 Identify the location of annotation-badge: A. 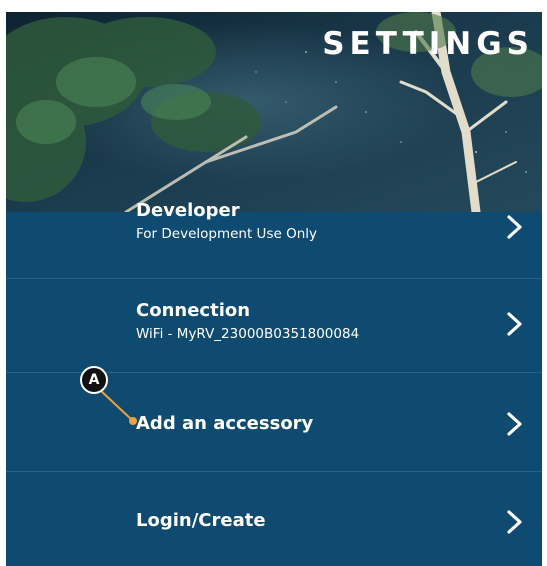
(94, 380).